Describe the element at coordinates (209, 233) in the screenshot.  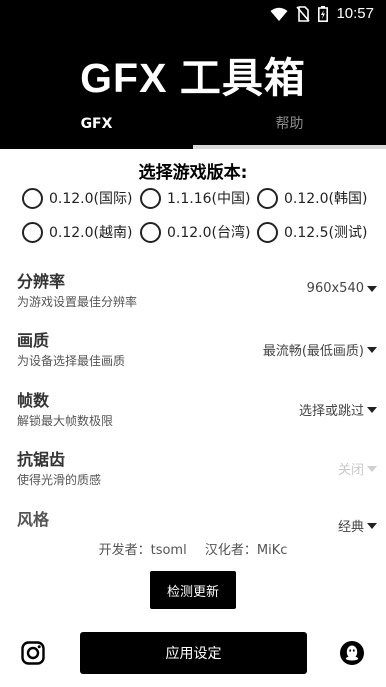
I see `version-option-label: 0.12.0(台湾)` at that location.